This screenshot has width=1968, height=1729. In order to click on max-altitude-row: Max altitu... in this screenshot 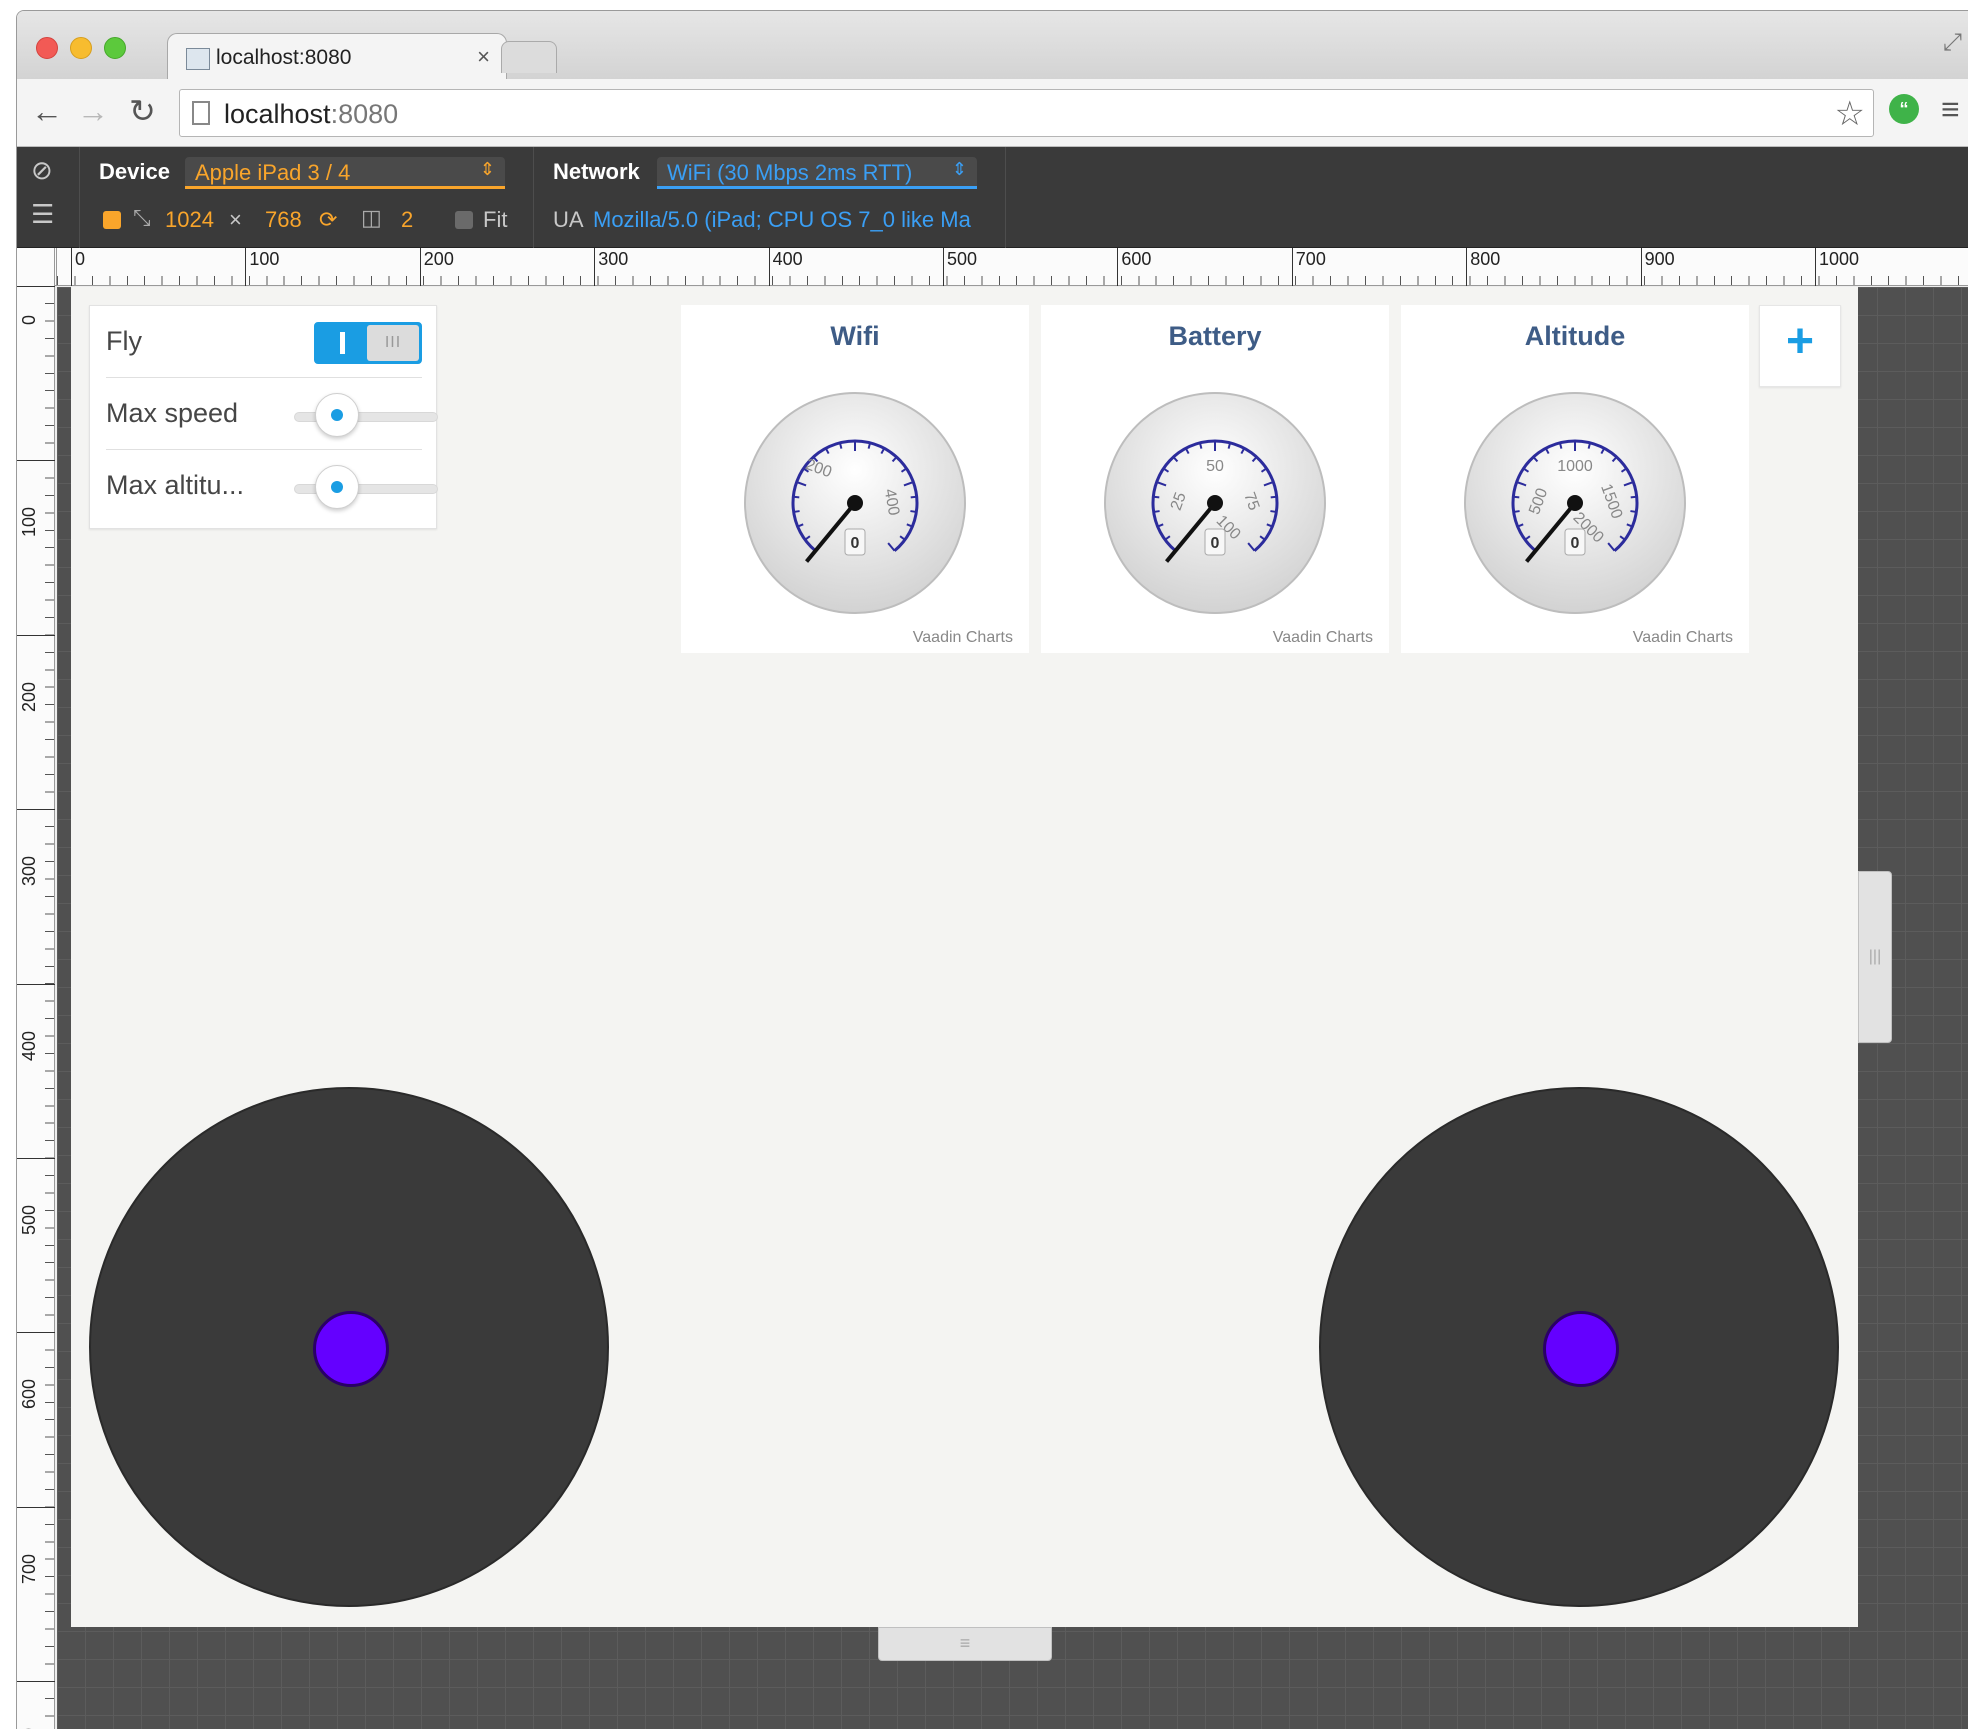, I will do `click(272, 486)`.